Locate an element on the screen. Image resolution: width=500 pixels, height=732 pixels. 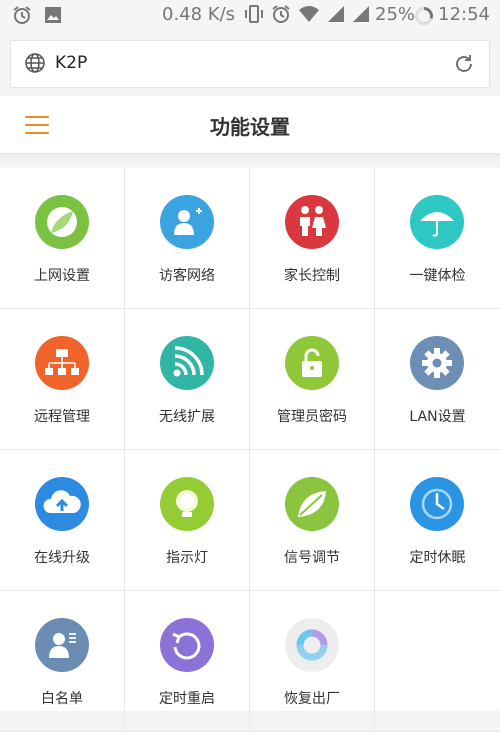
header-divider is located at coordinates (250, 161).